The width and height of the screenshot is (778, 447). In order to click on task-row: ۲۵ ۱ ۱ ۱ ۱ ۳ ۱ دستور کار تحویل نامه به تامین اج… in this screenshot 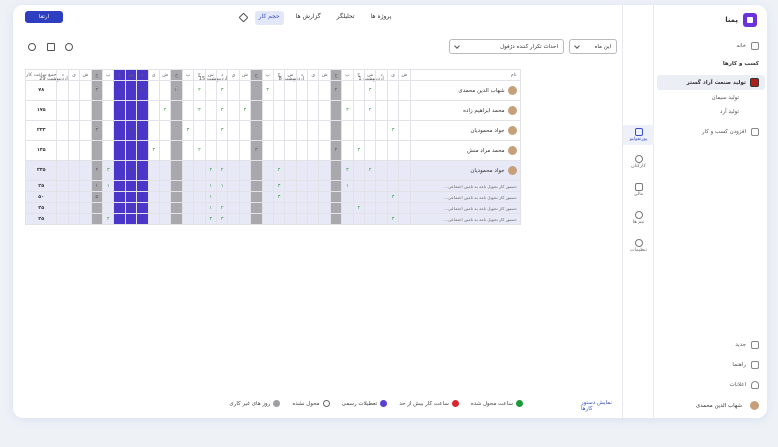, I will do `click(272, 186)`.